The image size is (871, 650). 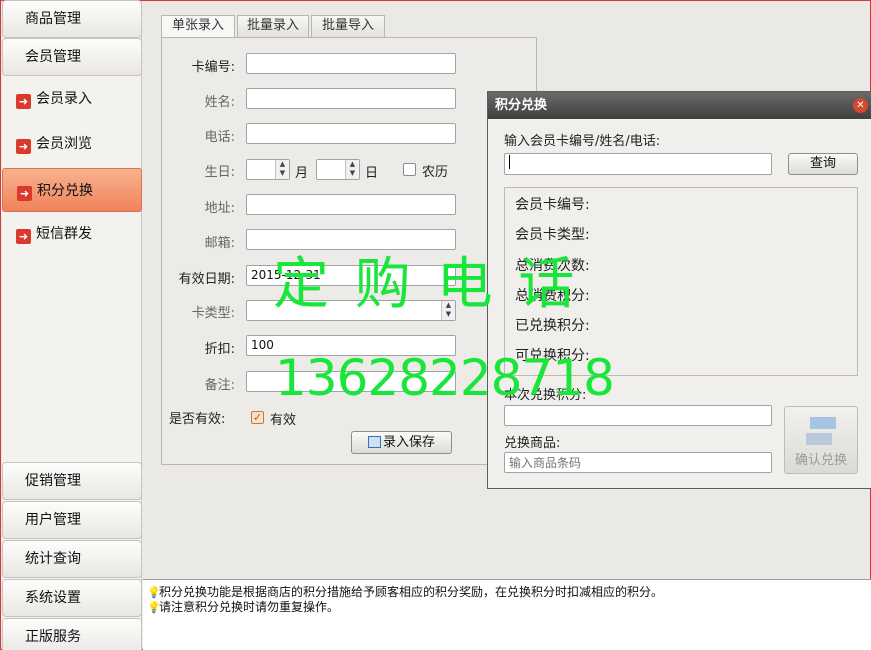 What do you see at coordinates (268, 169) in the screenshot?
I see `birth-month-stepper: ▲ ▼` at bounding box center [268, 169].